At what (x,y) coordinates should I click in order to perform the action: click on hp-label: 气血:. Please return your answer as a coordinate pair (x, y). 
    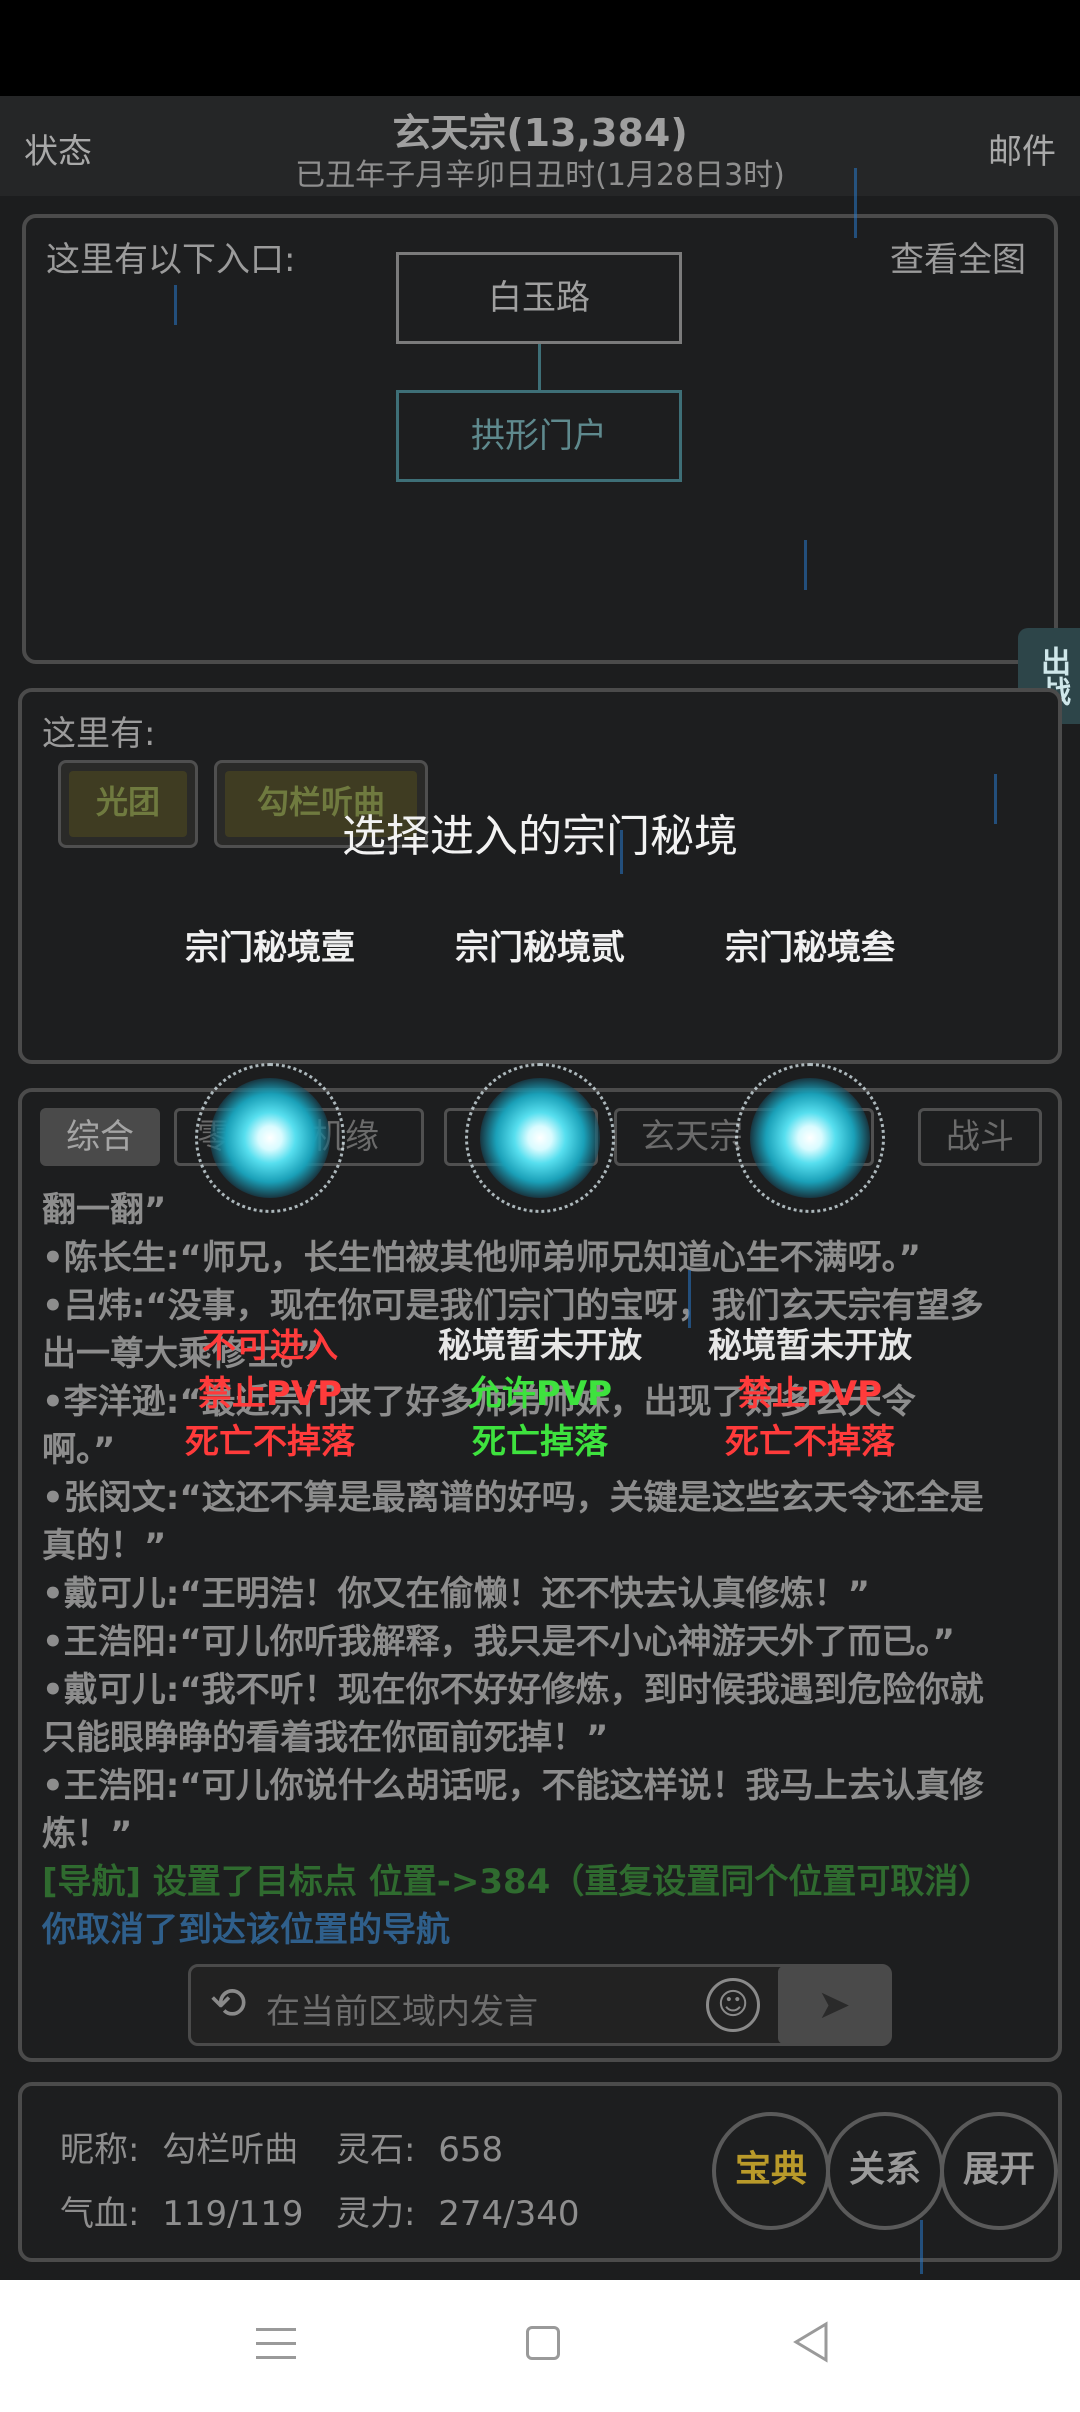
    Looking at the image, I should click on (100, 2214).